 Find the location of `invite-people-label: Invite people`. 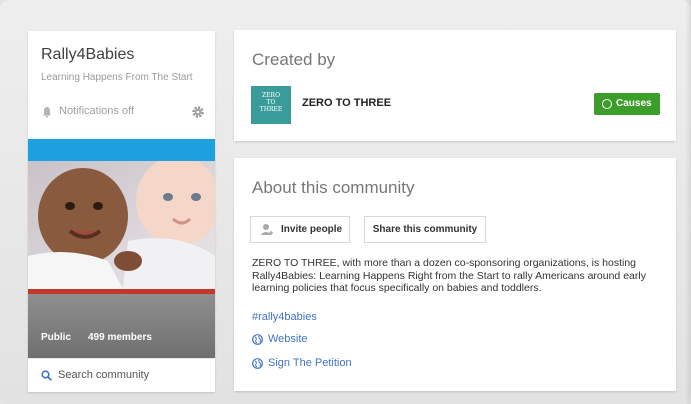

invite-people-label: Invite people is located at coordinates (312, 229).